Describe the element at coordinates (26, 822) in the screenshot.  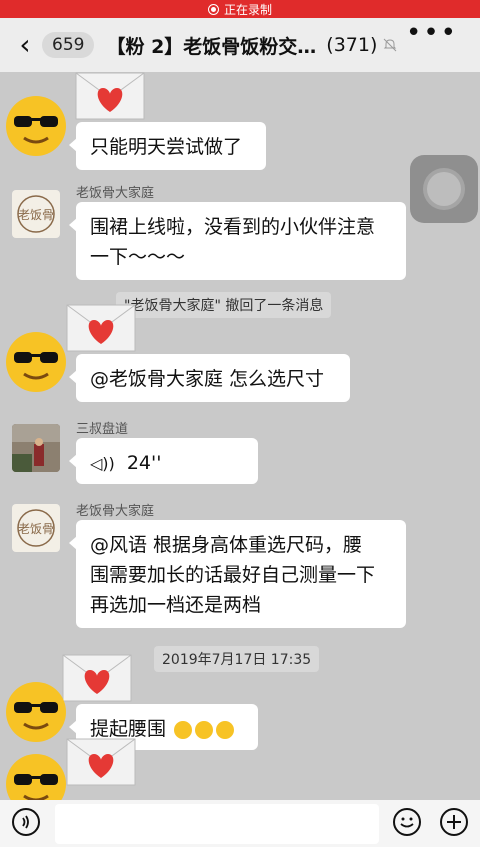
I see `voice-toggle-icon` at that location.